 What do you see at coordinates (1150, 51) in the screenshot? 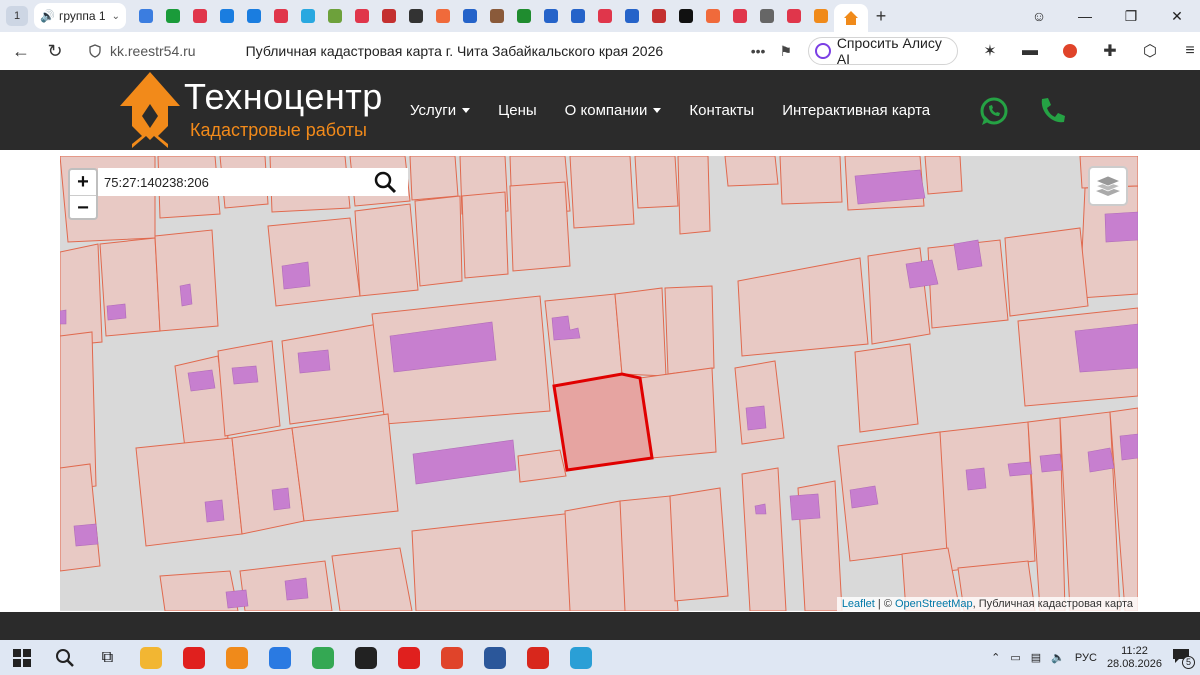
I see `extension-icon: ⬡` at bounding box center [1150, 51].